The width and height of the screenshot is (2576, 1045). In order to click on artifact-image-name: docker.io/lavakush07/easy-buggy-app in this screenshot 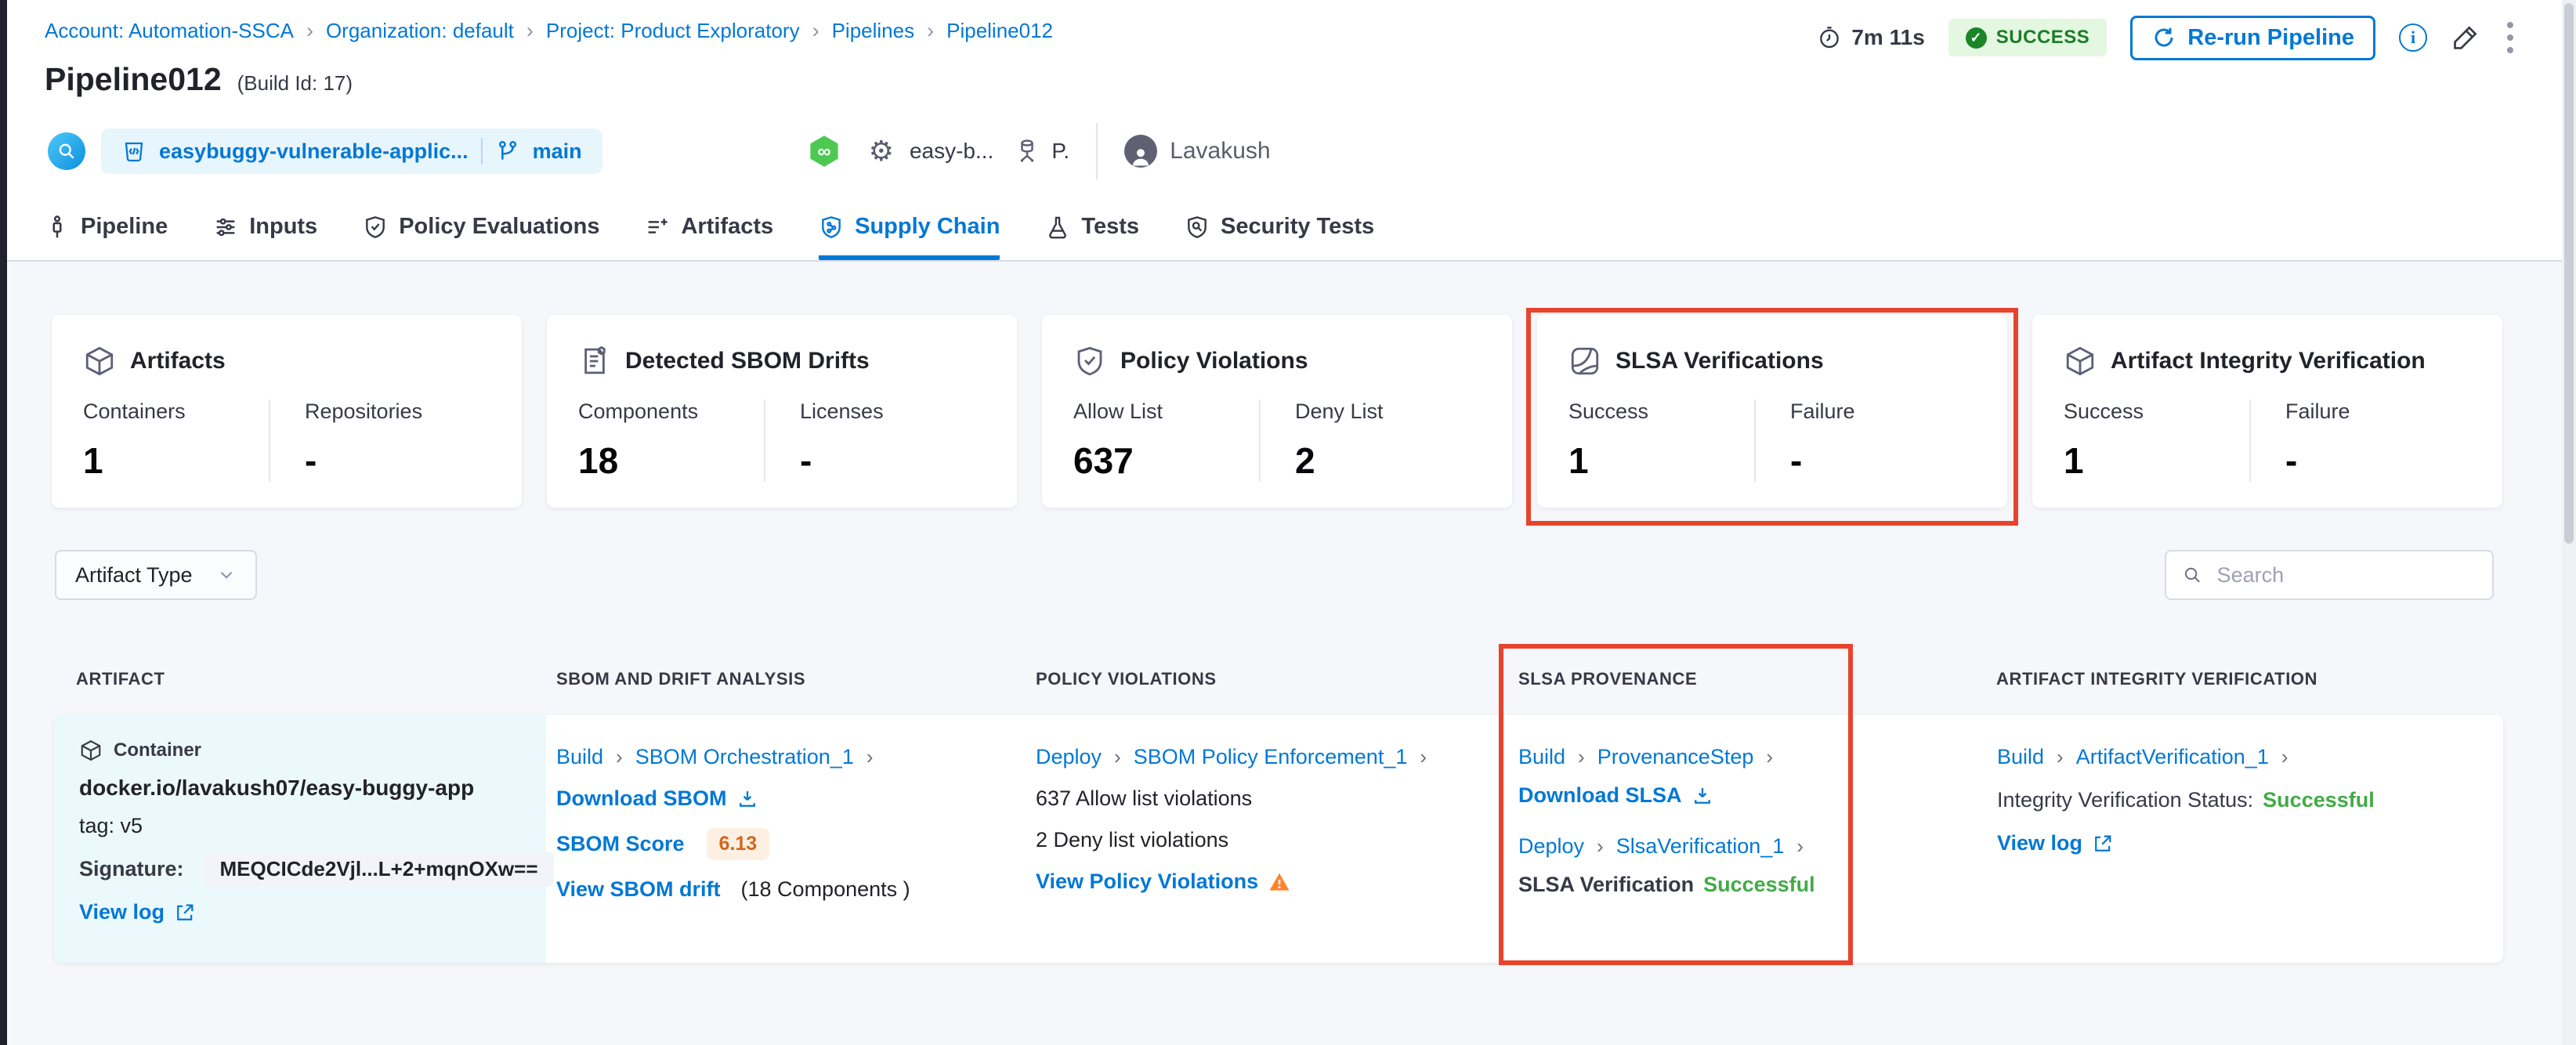, I will do `click(277, 788)`.